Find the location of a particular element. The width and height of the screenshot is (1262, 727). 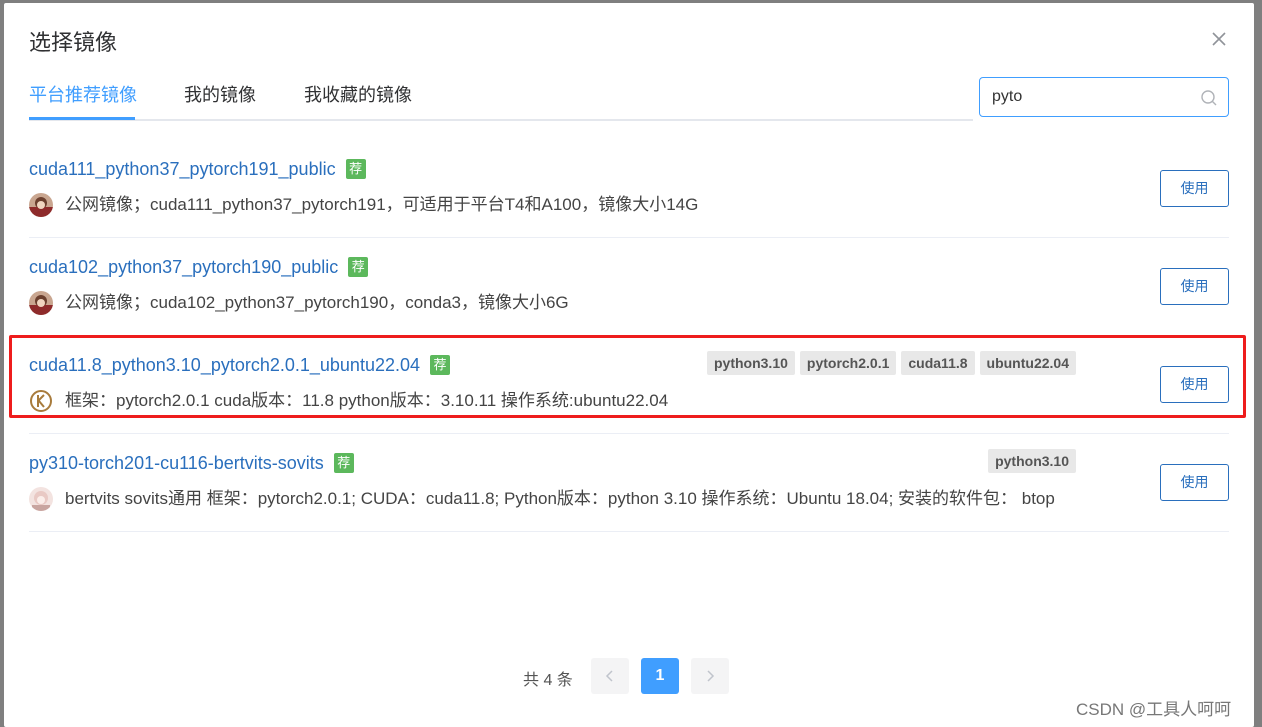

image-name-link: cuda102_python37_pytorch190_public 荐 is located at coordinates (199, 267).